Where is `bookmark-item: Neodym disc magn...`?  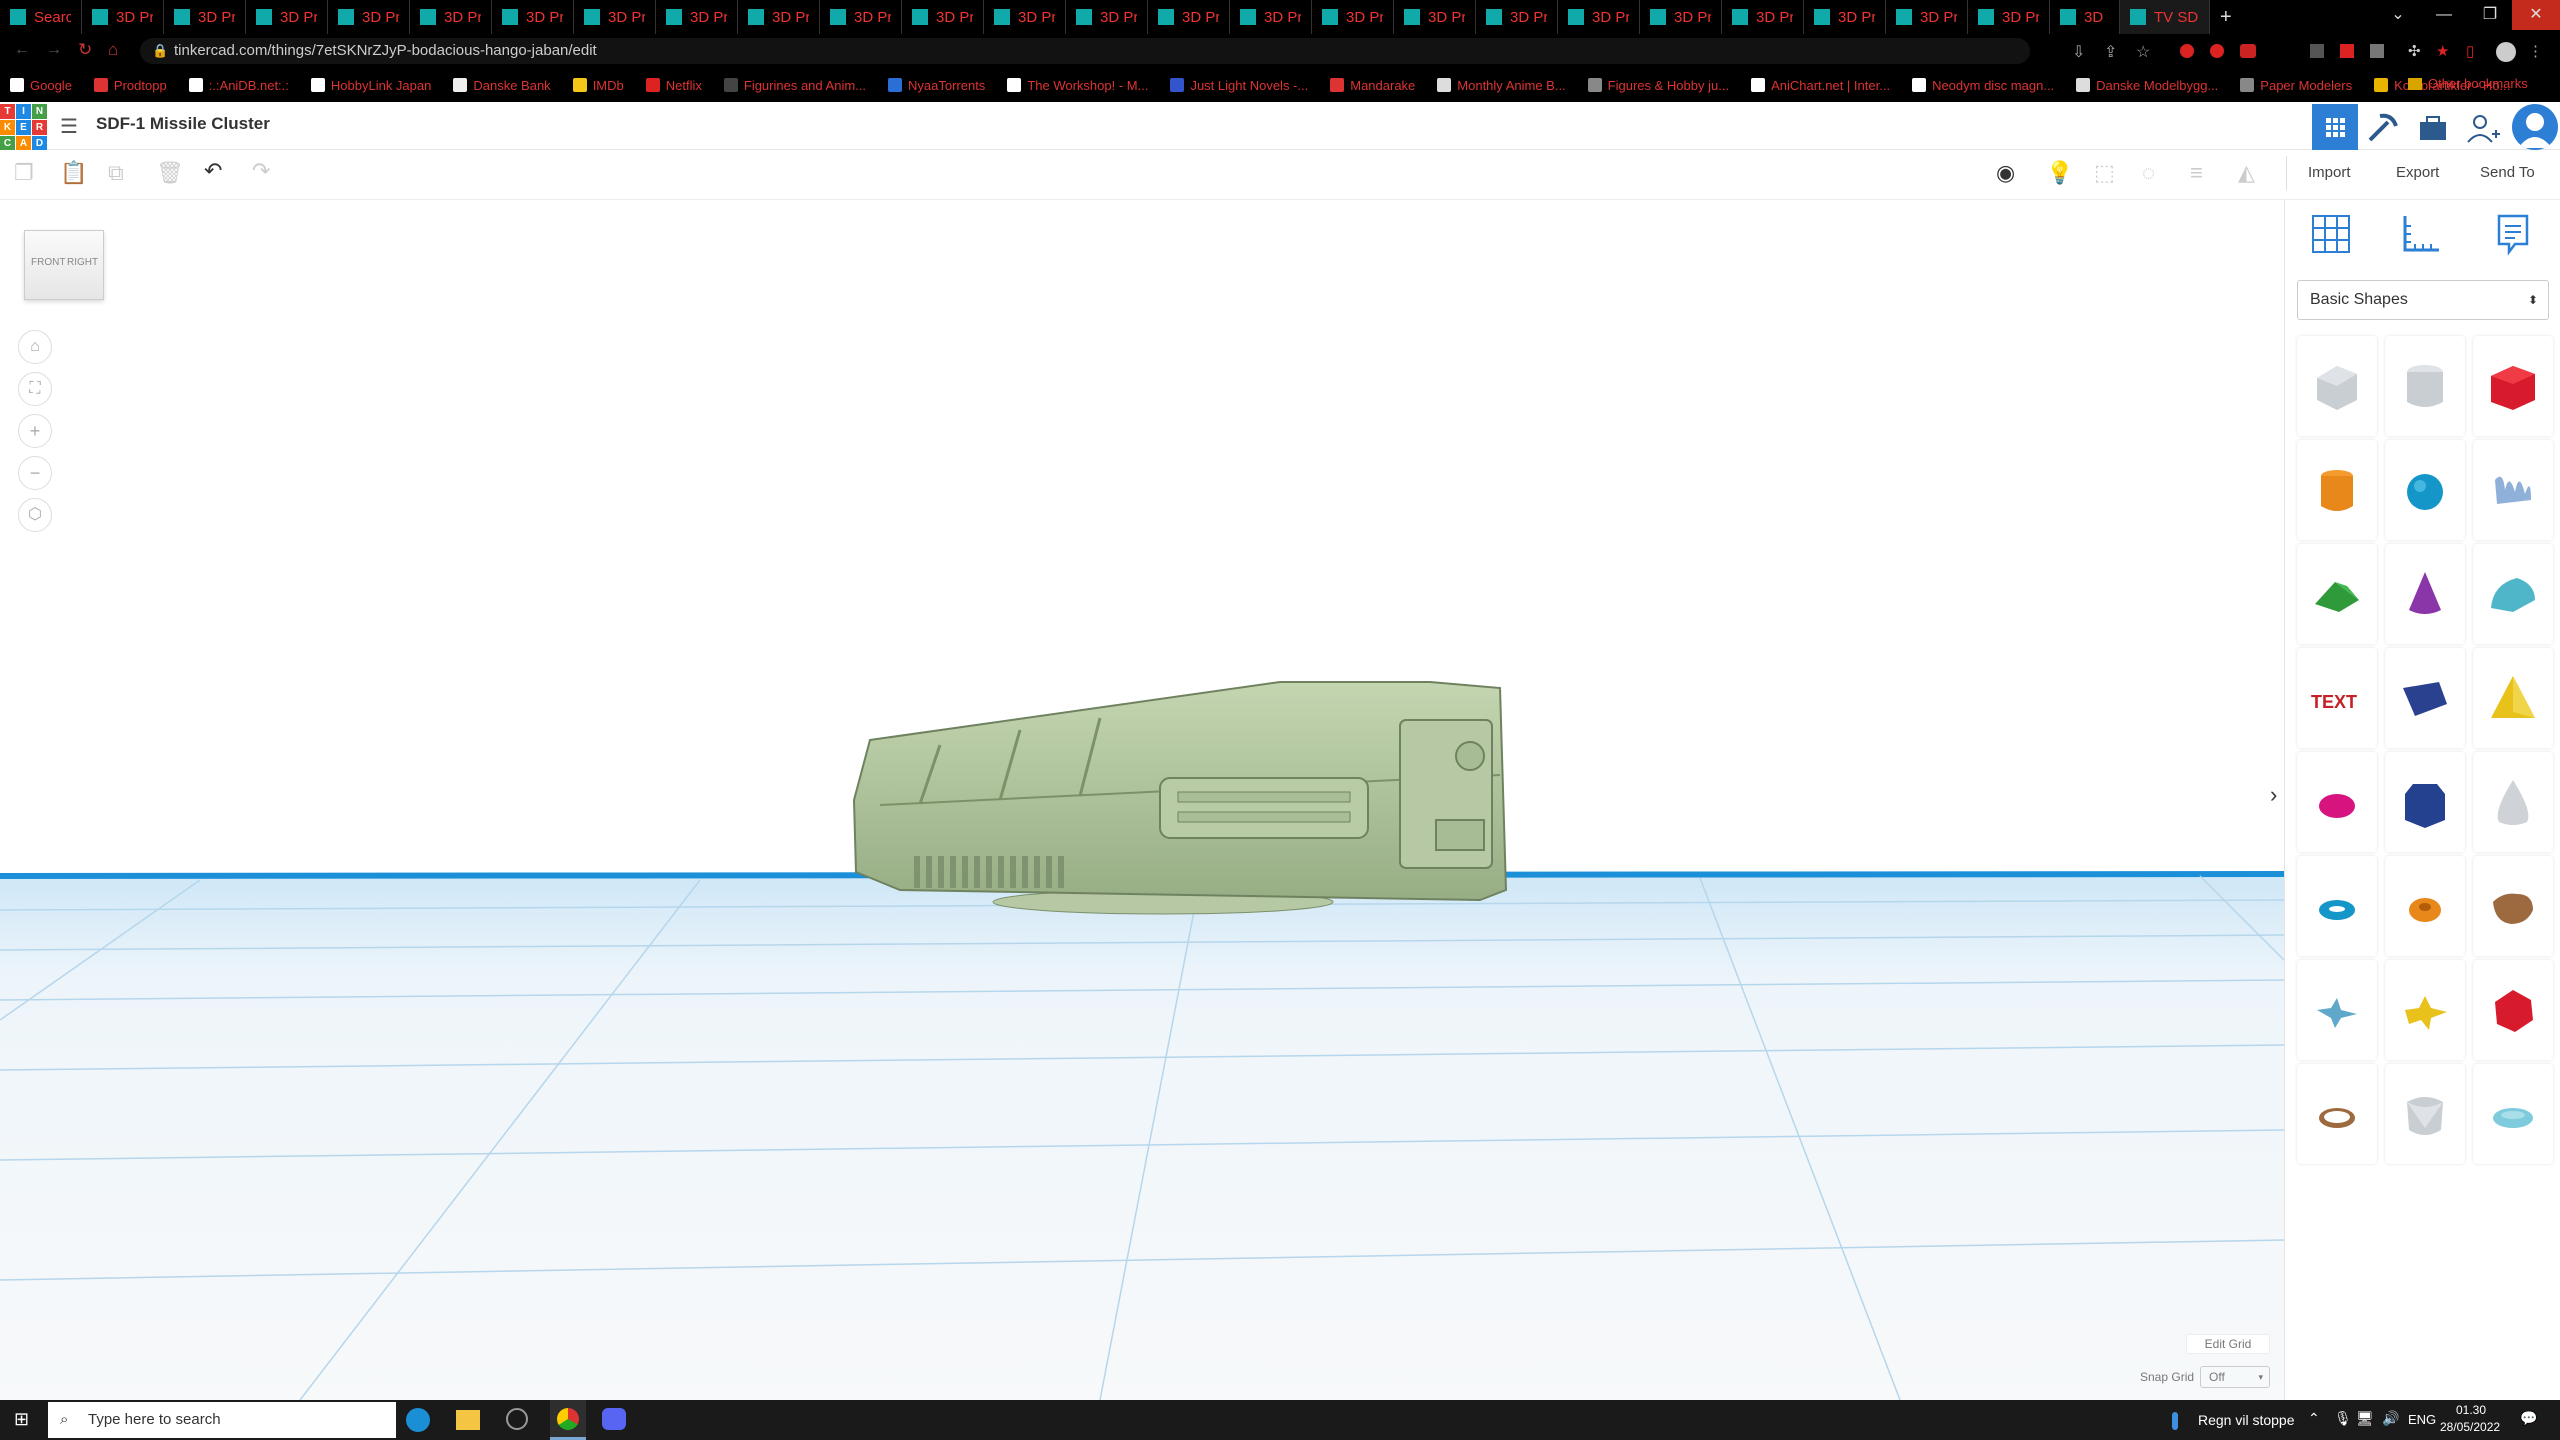 bookmark-item: Neodym disc magn... is located at coordinates (1983, 85).